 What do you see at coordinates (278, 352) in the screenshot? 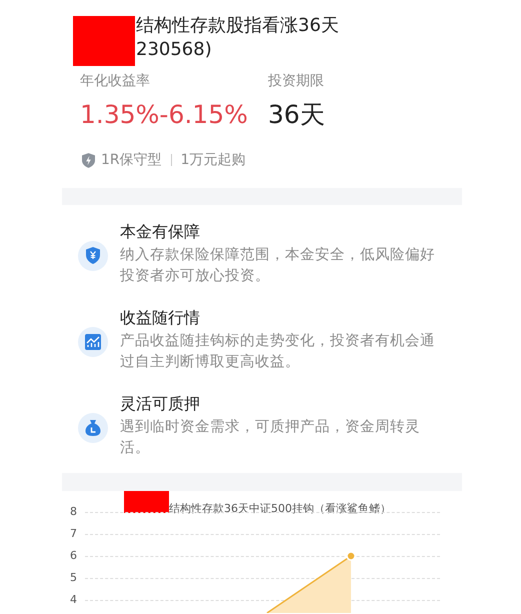
I see `feature-description: 产品收益随挂钩标的走势变化，投资者有机会通过自主判断博取更高收益。` at bounding box center [278, 352].